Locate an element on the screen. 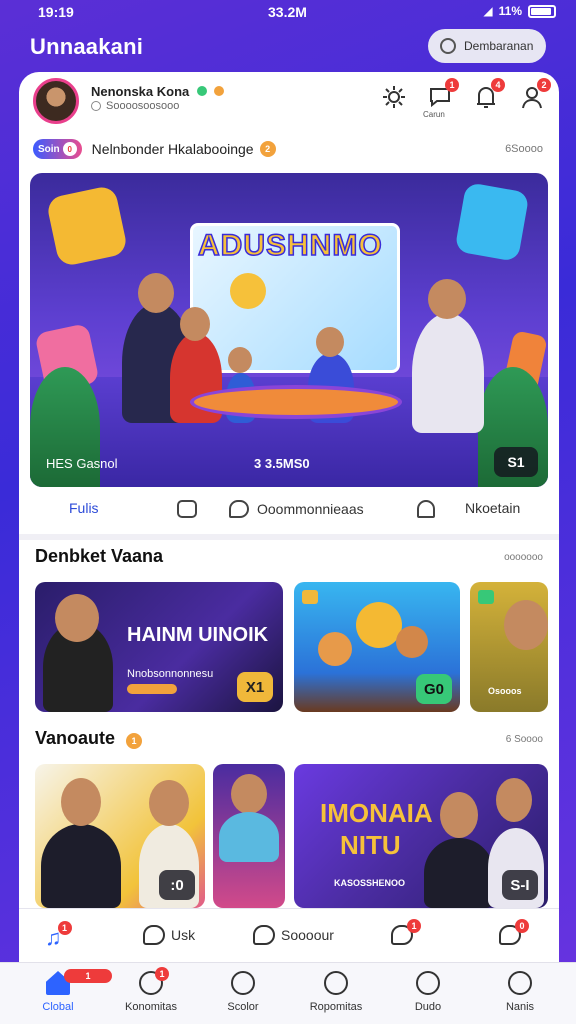 The width and height of the screenshot is (576, 1024). action-comments: Ooommonnieaas is located at coordinates (296, 509).